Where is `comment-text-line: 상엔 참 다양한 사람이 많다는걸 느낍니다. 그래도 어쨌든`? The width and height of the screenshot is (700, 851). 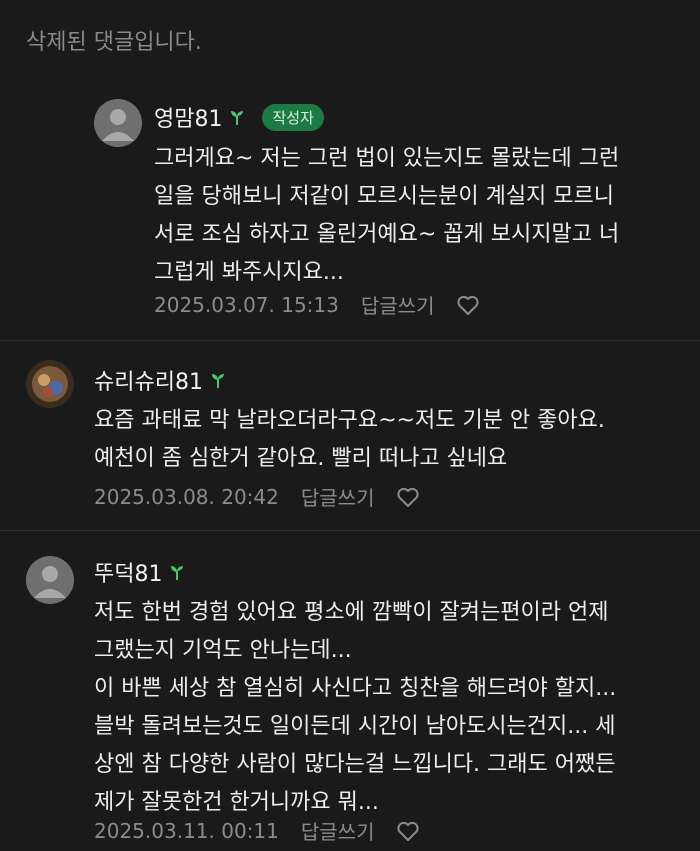 comment-text-line: 상엔 참 다양한 사람이 많다는걸 느낍니다. 그래도 어쨌든 is located at coordinates (355, 764).